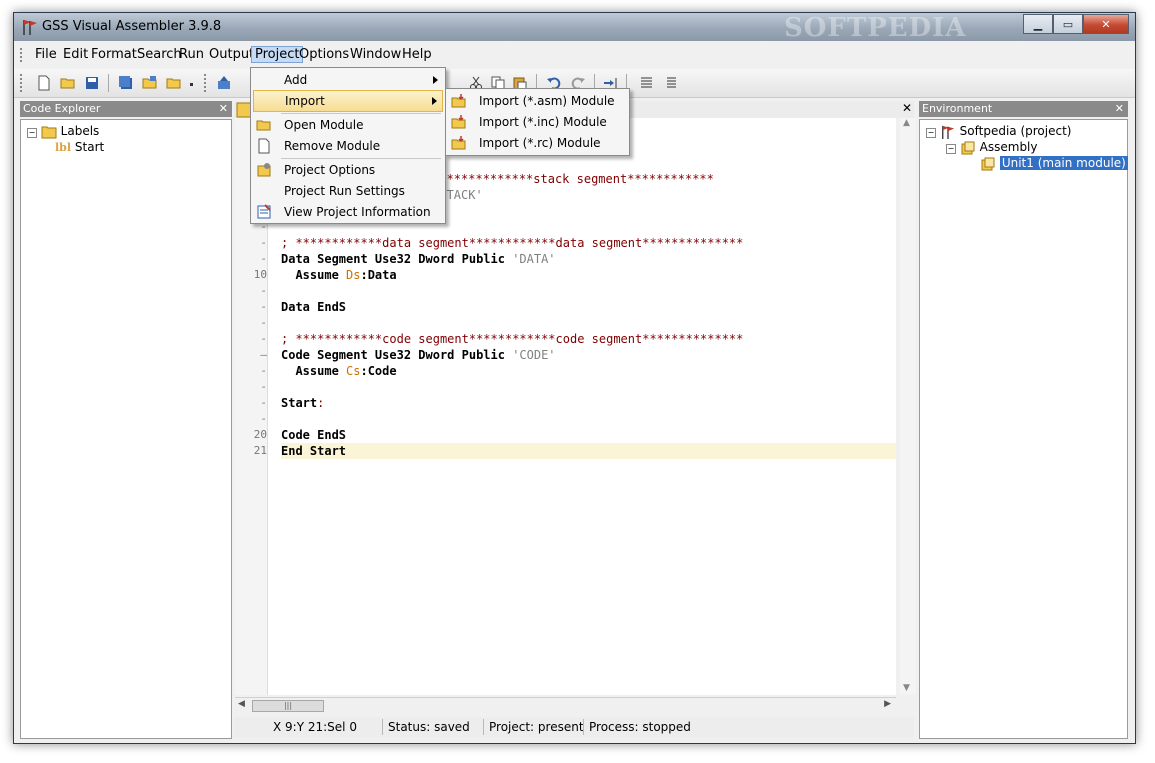 The image size is (1155, 763). Describe the element at coordinates (264, 170) in the screenshot. I see `project-options-icon` at that location.